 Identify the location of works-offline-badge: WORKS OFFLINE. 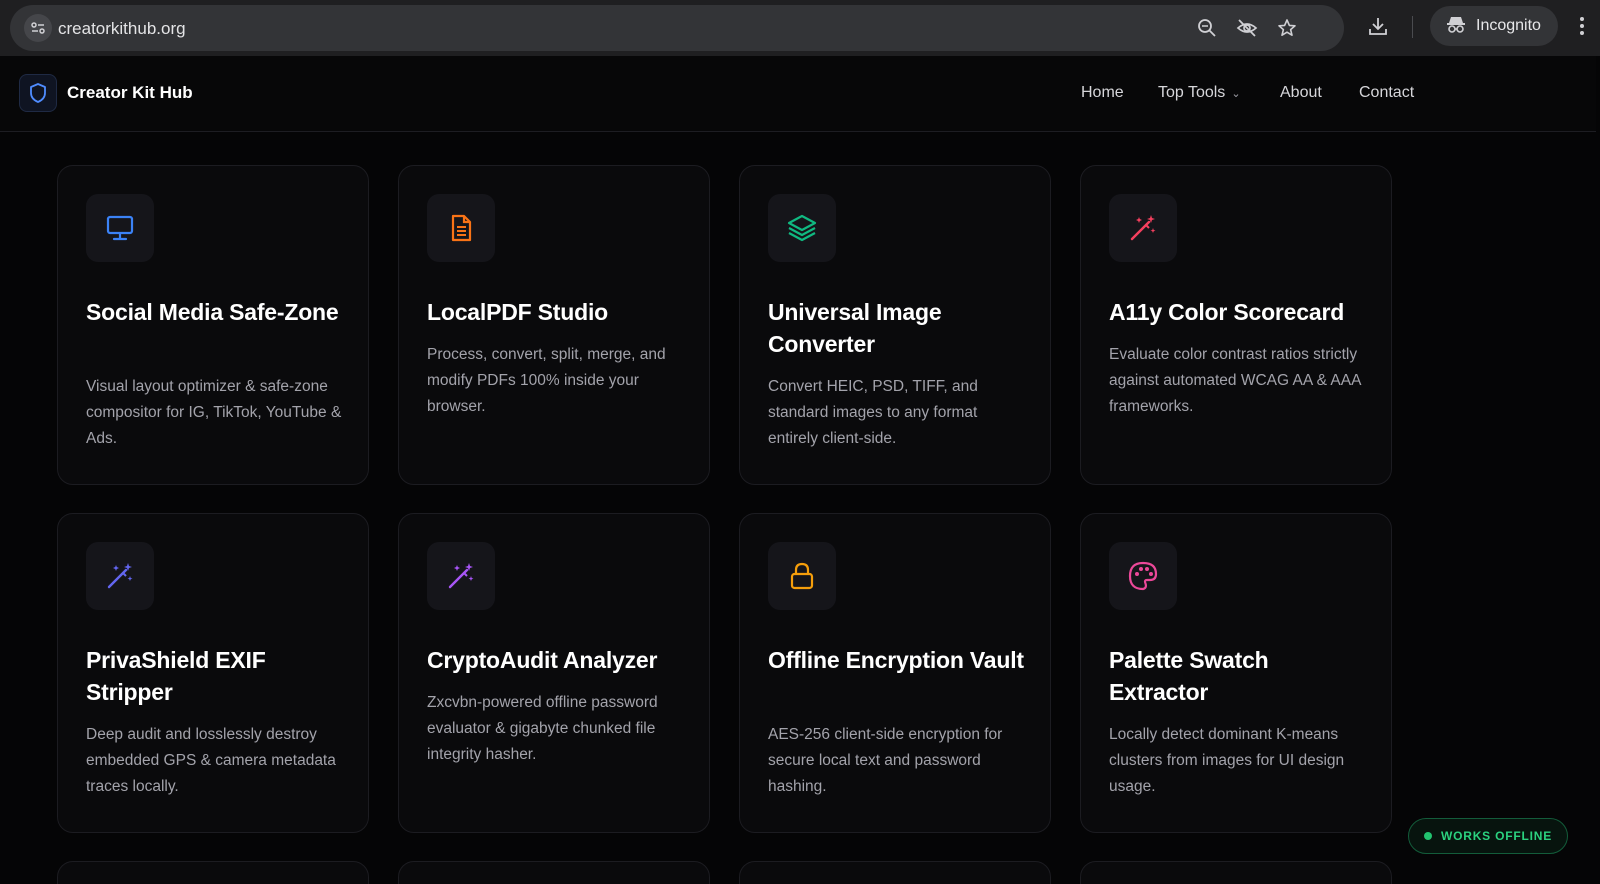
(1488, 836).